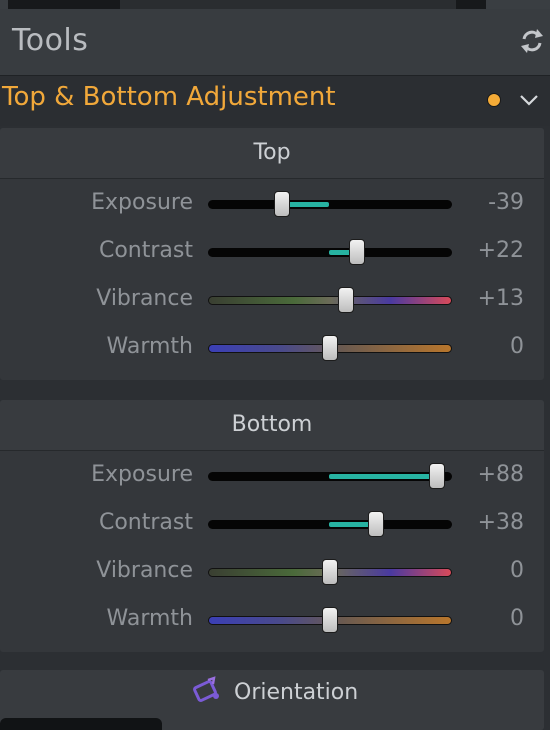  Describe the element at coordinates (500, 250) in the screenshot. I see `slider-value: +22` at that location.